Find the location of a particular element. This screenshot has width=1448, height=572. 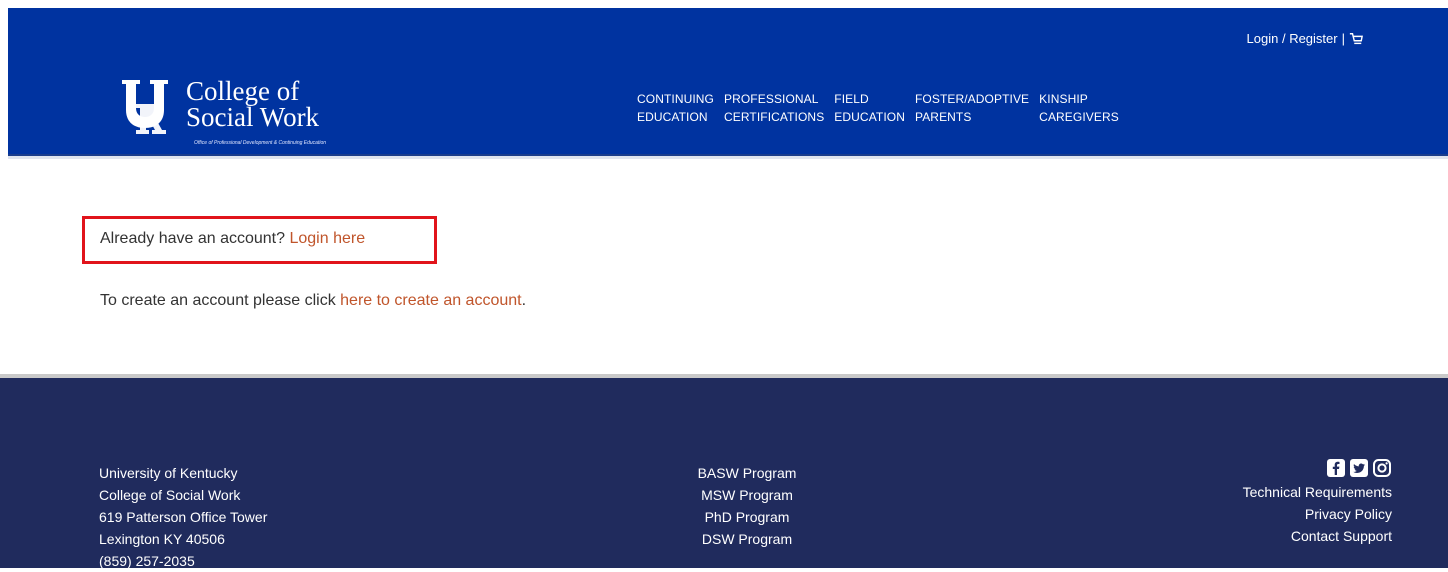

address-line: College of Social Work is located at coordinates (170, 495).